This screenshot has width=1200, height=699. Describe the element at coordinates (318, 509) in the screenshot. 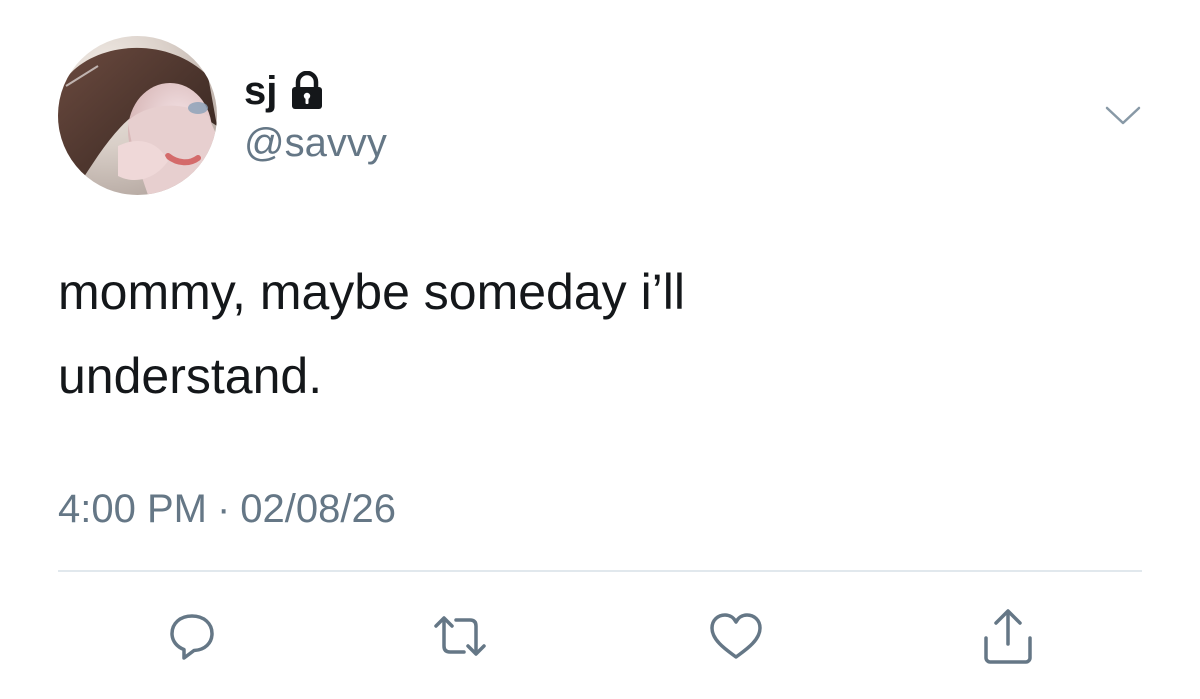

I see `tweet-date: 02/08/26` at that location.